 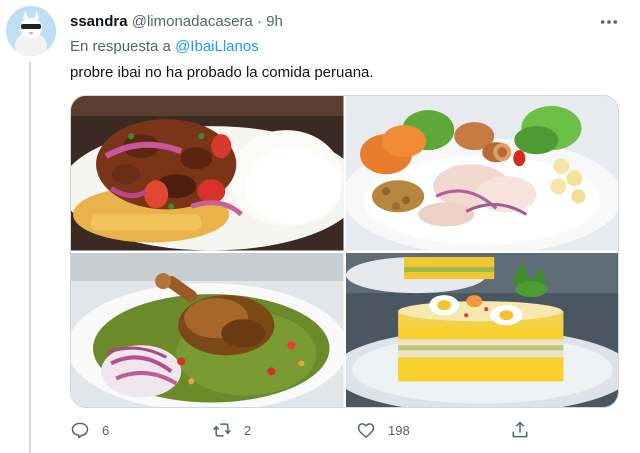 I want to click on like-count: 198, so click(x=399, y=430).